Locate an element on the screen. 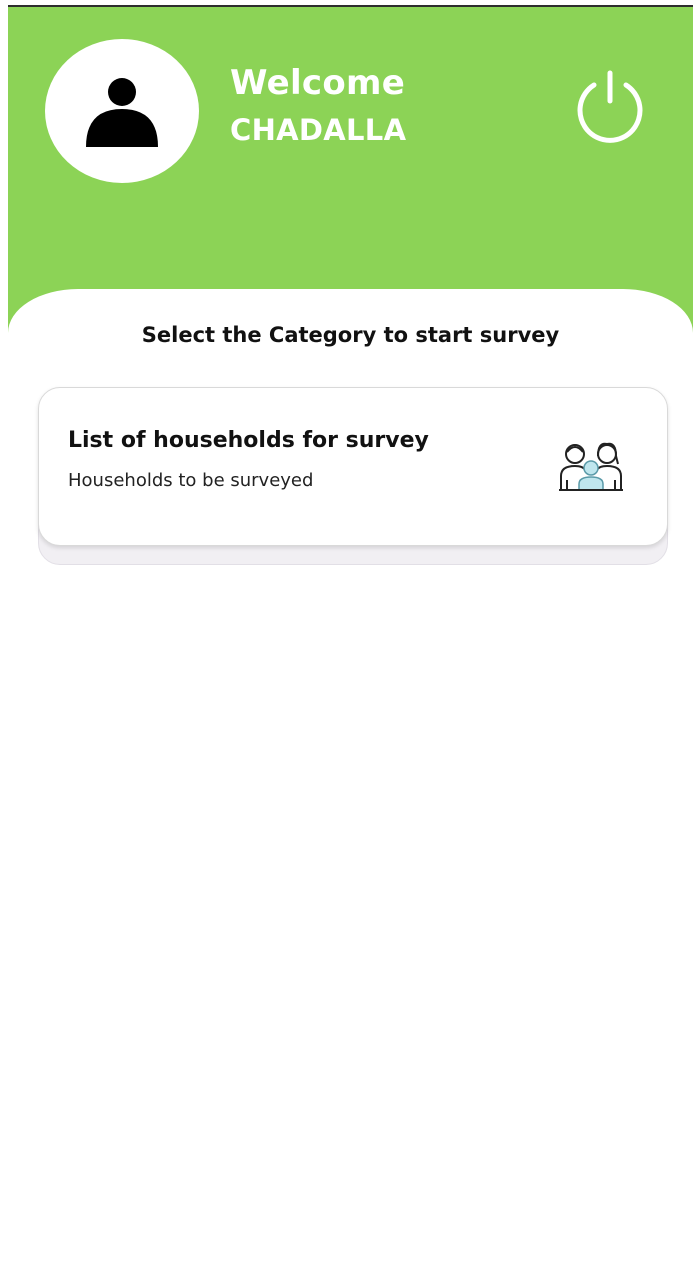  category-subtitle: Households to be surveyed is located at coordinates (191, 480).